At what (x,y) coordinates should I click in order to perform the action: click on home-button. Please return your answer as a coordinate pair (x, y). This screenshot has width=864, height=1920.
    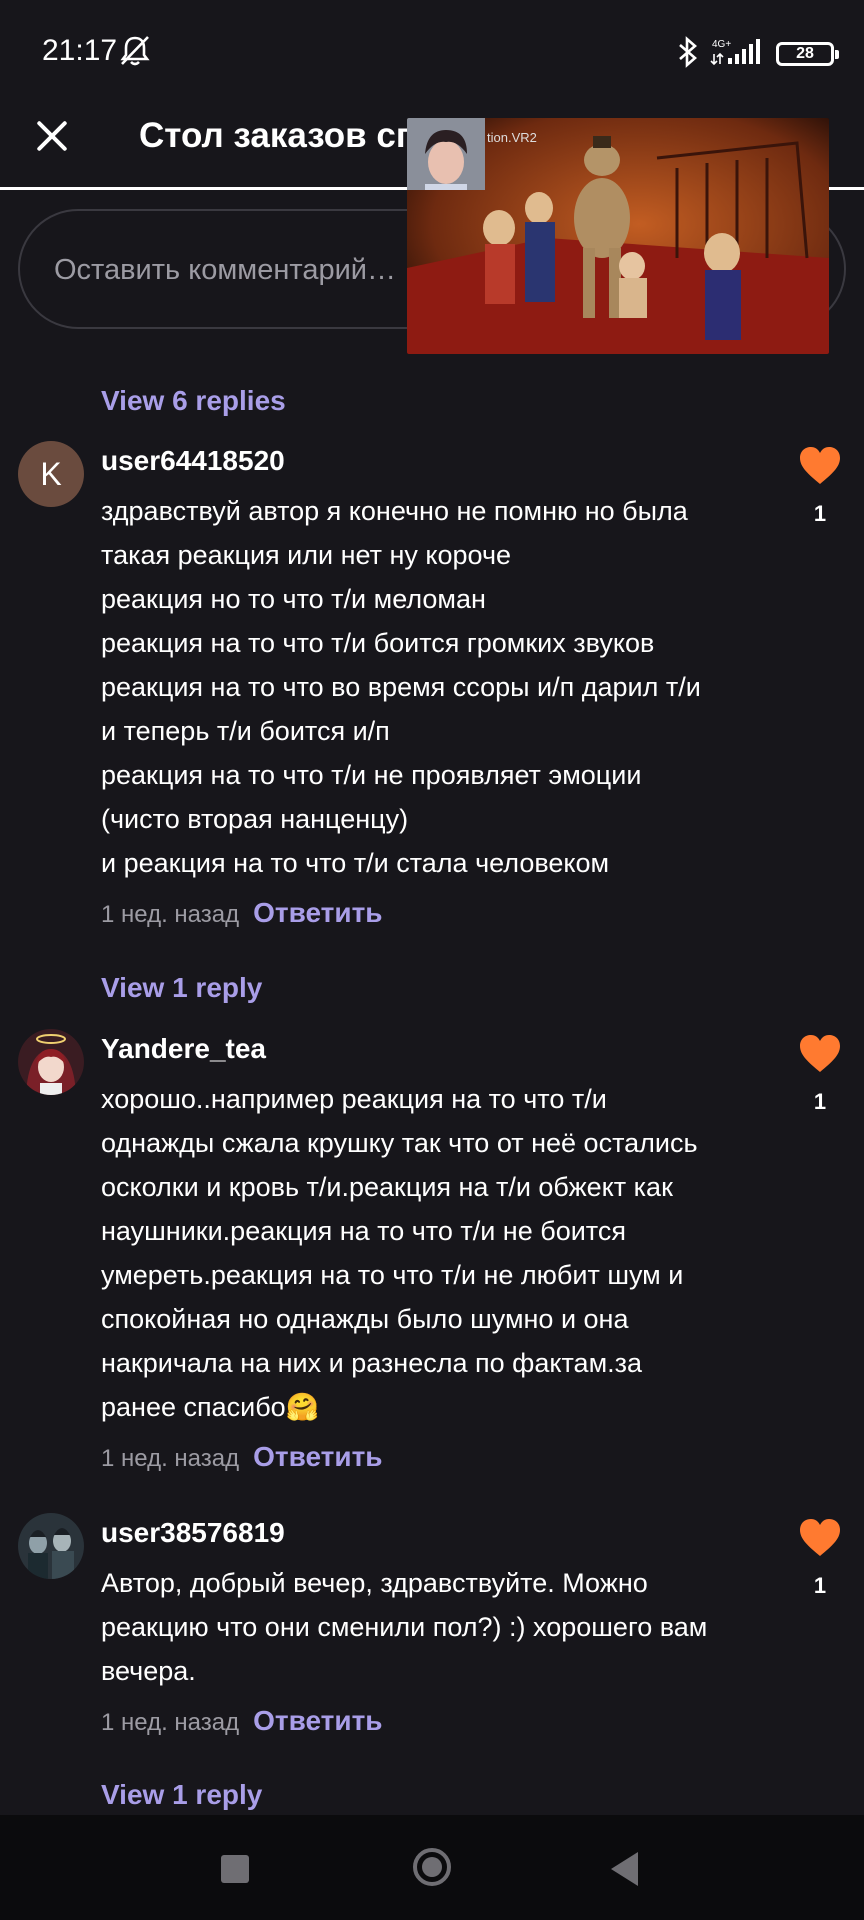
    Looking at the image, I should click on (432, 1867).